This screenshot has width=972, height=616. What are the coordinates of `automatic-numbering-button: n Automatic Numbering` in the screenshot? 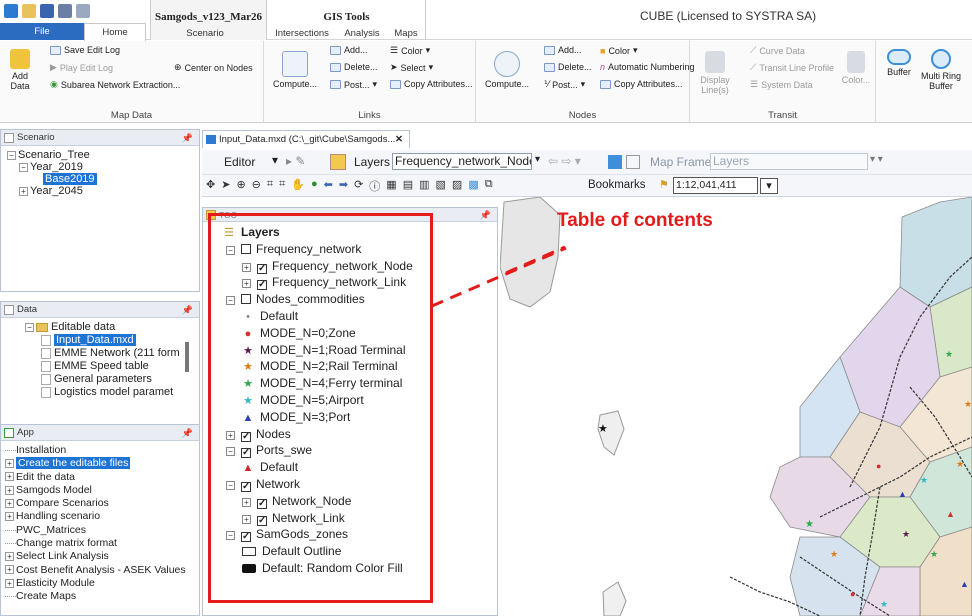 It's located at (647, 67).